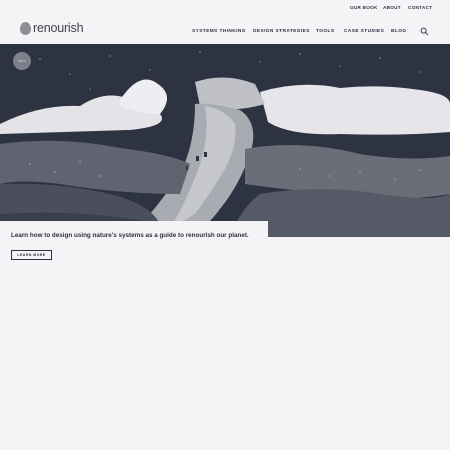 This screenshot has height=450, width=450. What do you see at coordinates (31, 255) in the screenshot?
I see `learn-more-button: LEARN MORE` at bounding box center [31, 255].